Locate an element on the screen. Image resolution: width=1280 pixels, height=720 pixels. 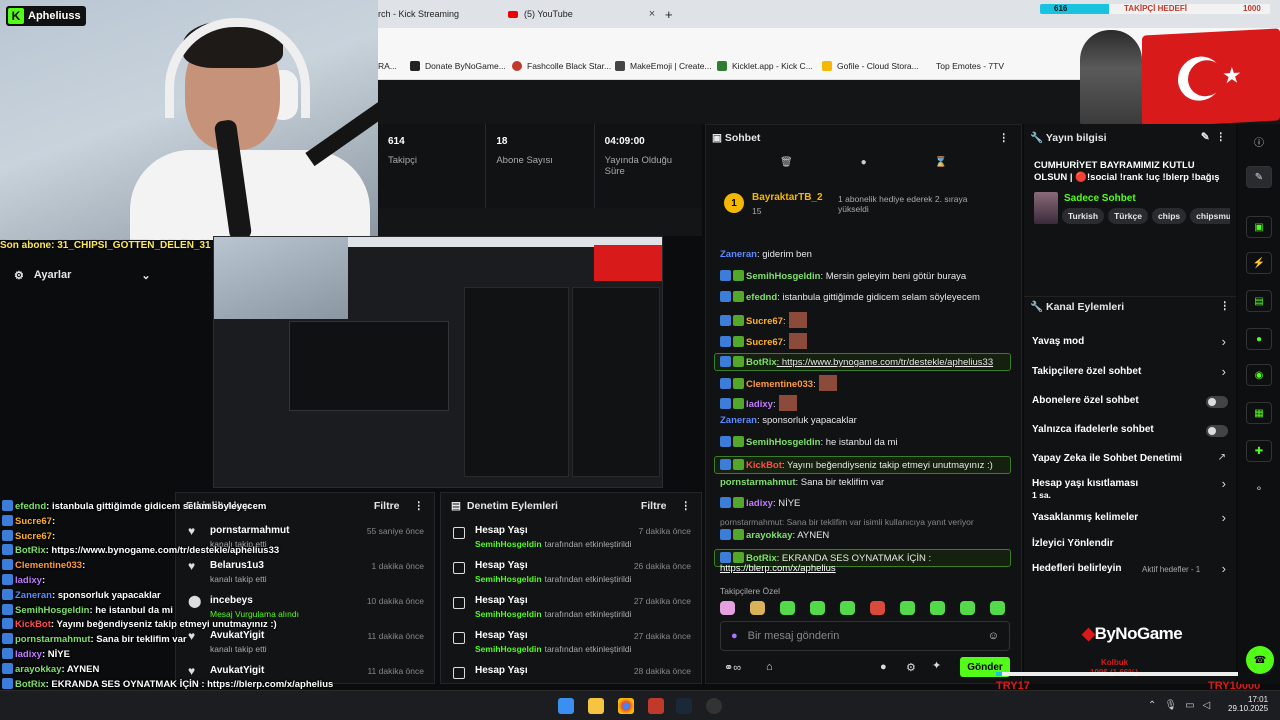
tab-youtube: (5) YouTube × is located at coordinates (581, 14).